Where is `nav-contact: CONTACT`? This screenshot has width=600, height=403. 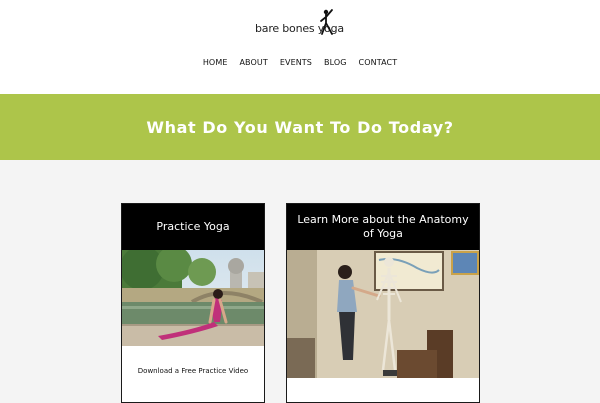 nav-contact: CONTACT is located at coordinates (378, 64).